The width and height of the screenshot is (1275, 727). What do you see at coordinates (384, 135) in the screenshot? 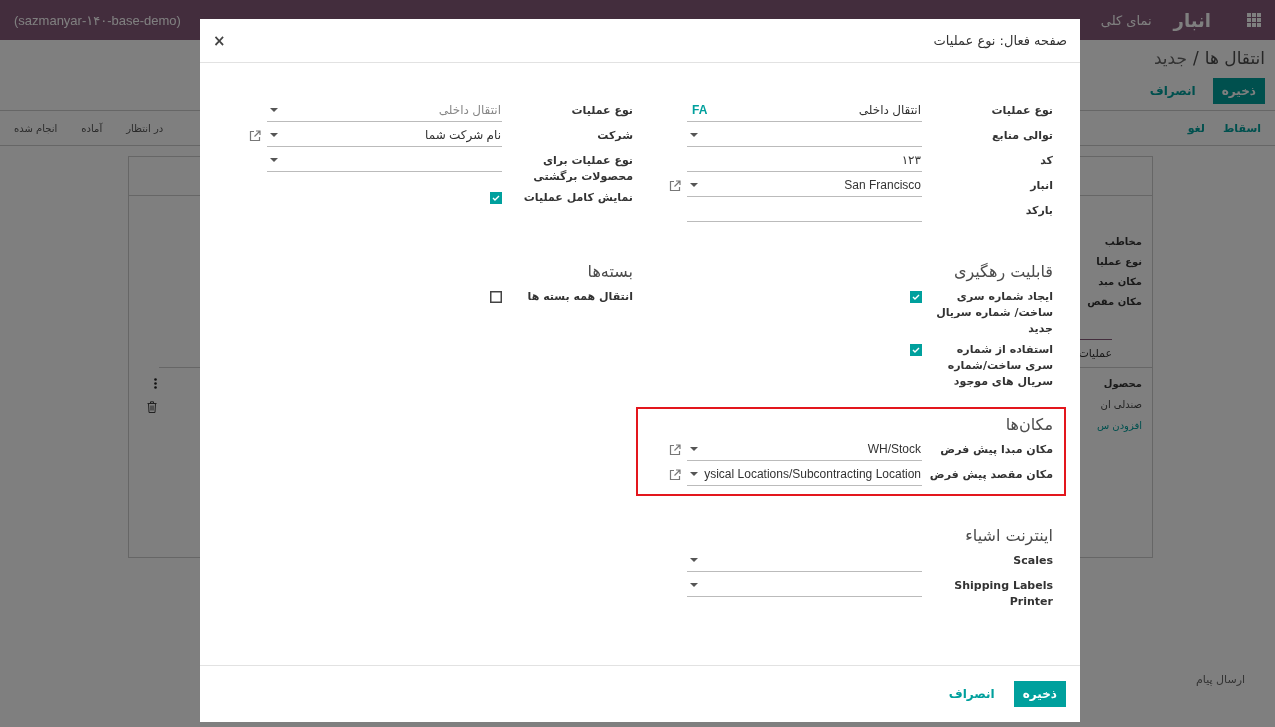
I see `dropdown-field: نام شرکت شما` at bounding box center [384, 135].